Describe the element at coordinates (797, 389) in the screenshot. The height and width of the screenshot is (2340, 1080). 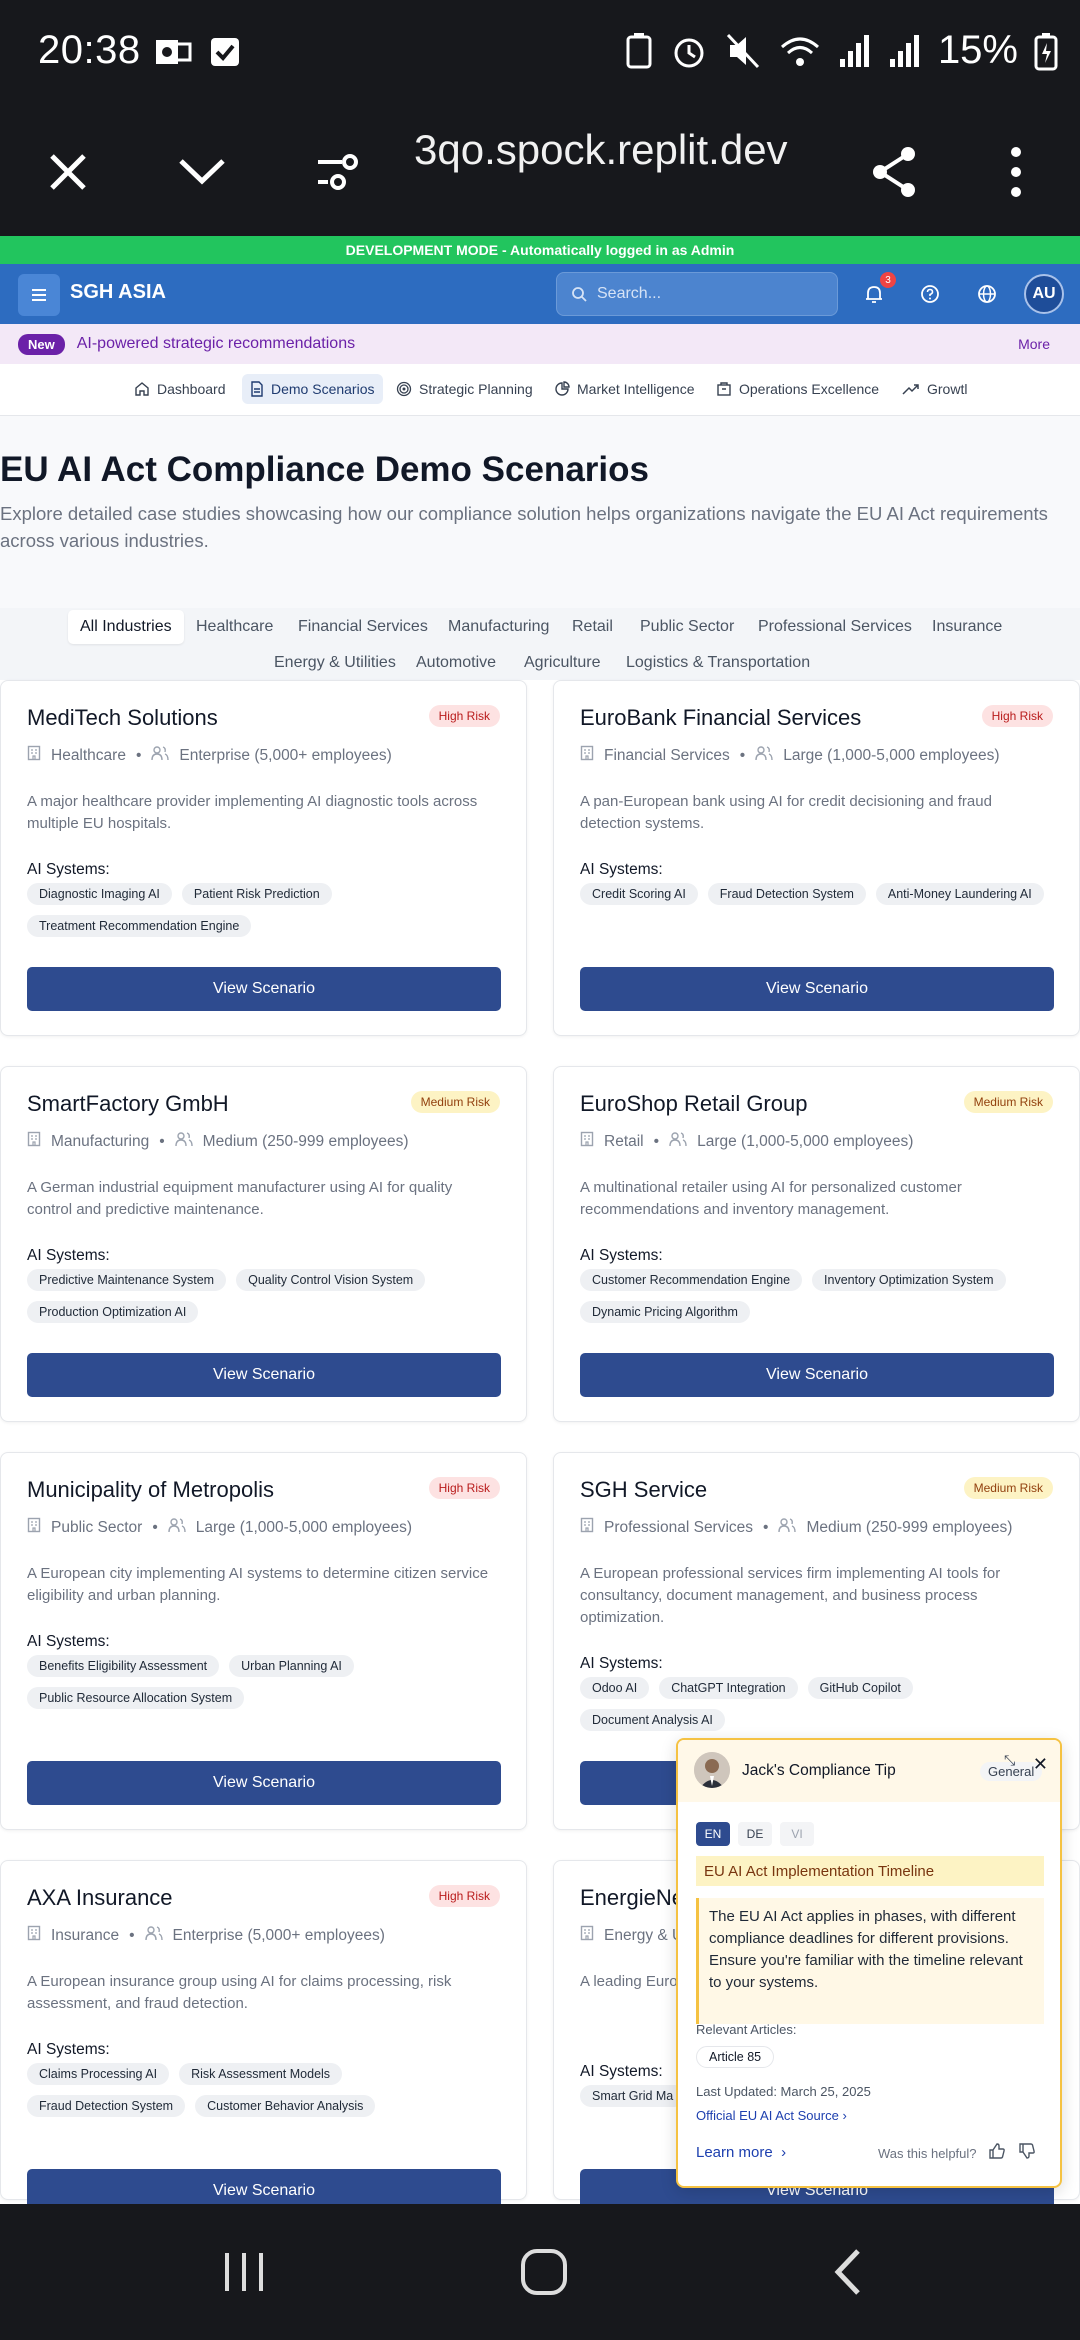
I see `tab-operations-excellence: Operations Excellence` at that location.